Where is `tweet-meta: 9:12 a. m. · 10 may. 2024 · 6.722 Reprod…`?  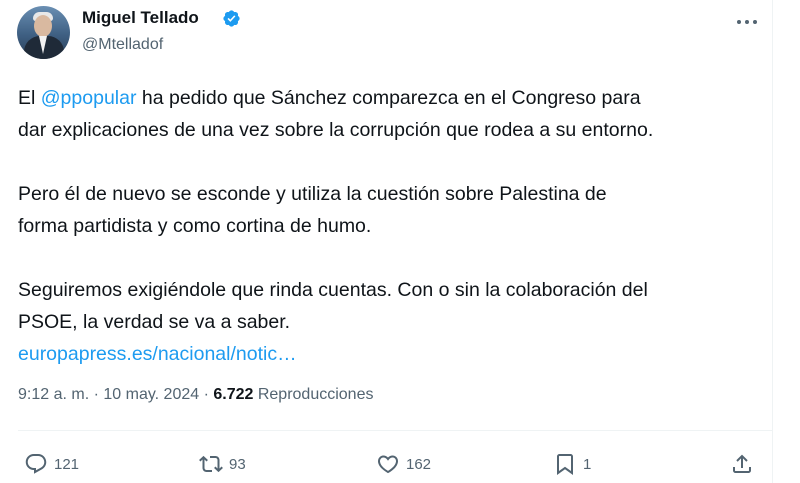
tweet-meta: 9:12 a. m. · 10 may. 2024 · 6.722 Reprod… is located at coordinates (195, 395).